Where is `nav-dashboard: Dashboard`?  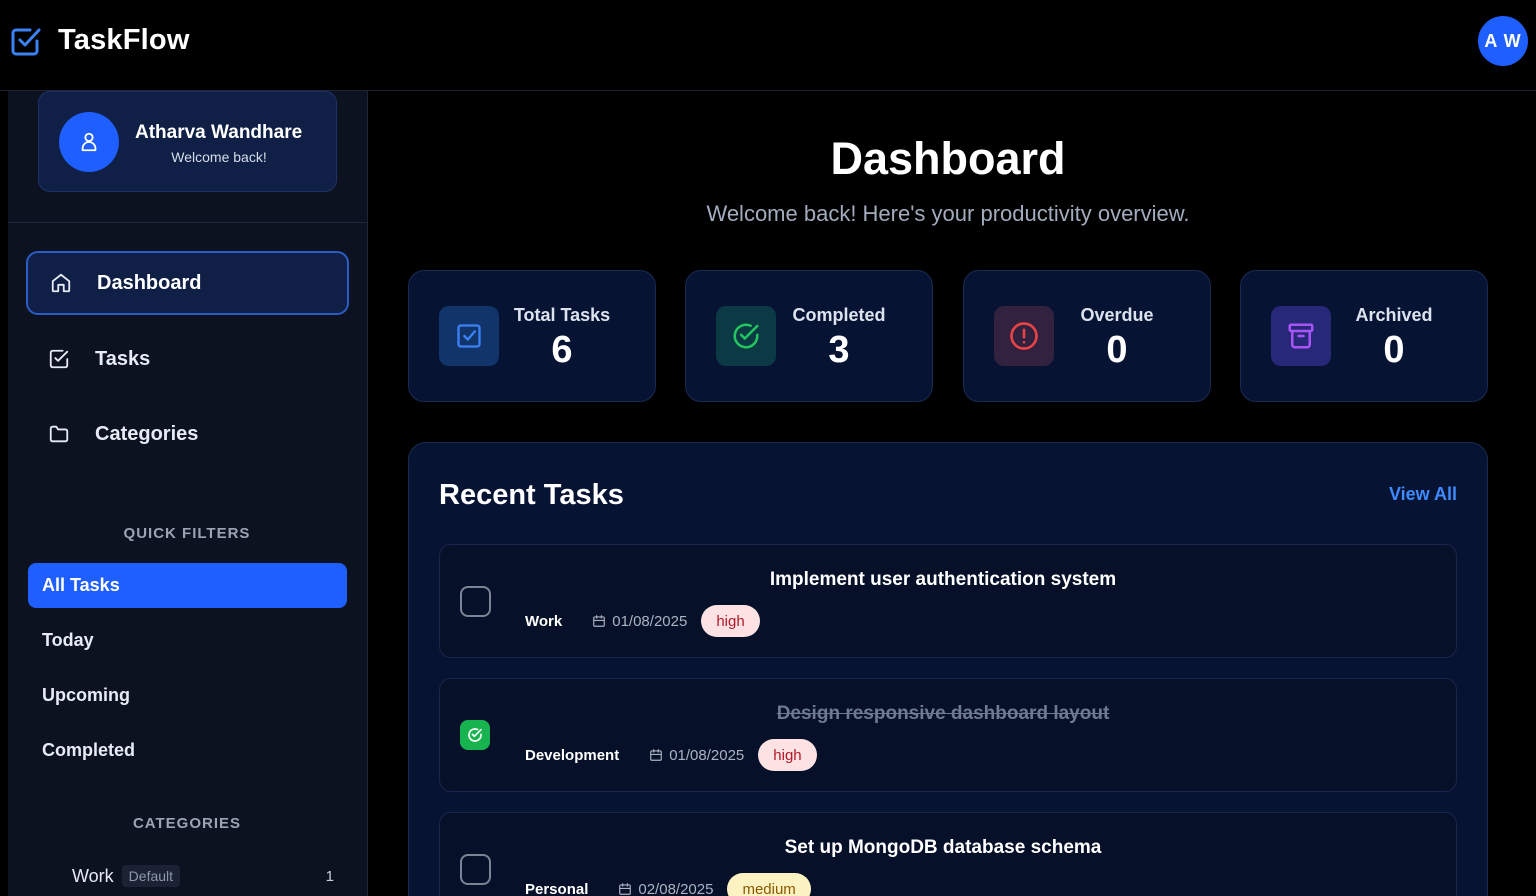 nav-dashboard: Dashboard is located at coordinates (187, 283).